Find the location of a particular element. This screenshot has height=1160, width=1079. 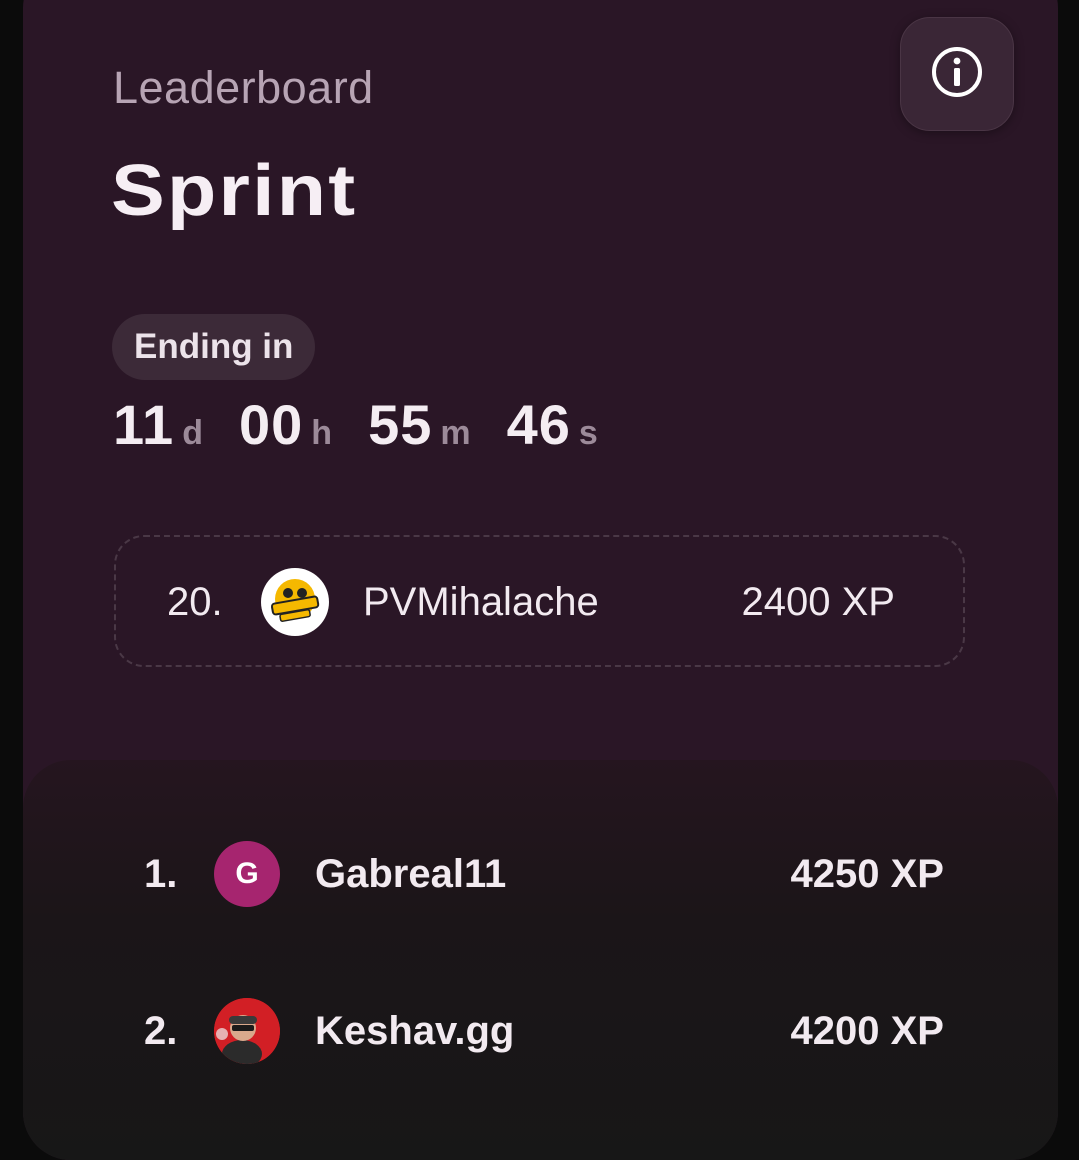

row-rank: 2. is located at coordinates (161, 1031).